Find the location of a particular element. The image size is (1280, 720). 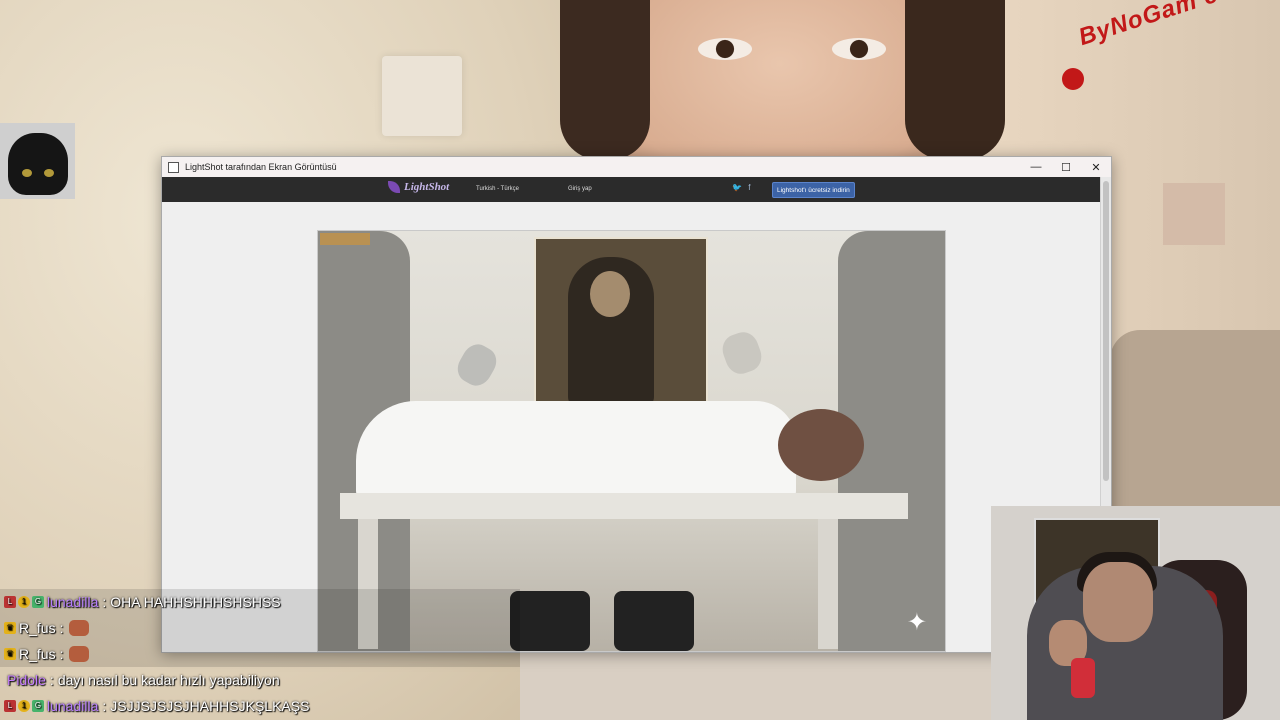

chat-text: dayı nasıl bu kadar hızlı yapabiliyon is located at coordinates (168, 680).